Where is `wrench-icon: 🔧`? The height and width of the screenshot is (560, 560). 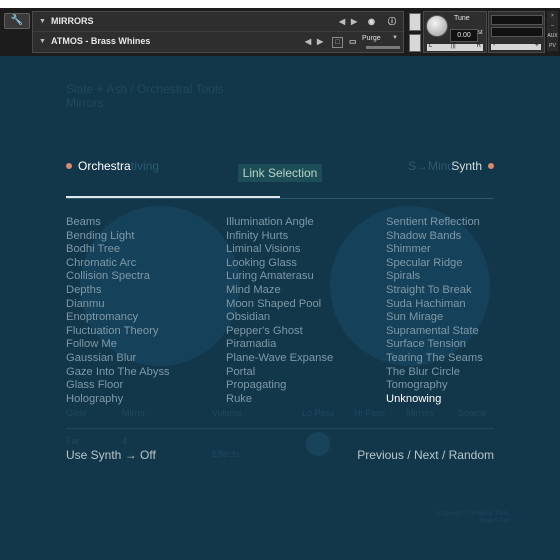
wrench-icon: 🔧 is located at coordinates (17, 21).